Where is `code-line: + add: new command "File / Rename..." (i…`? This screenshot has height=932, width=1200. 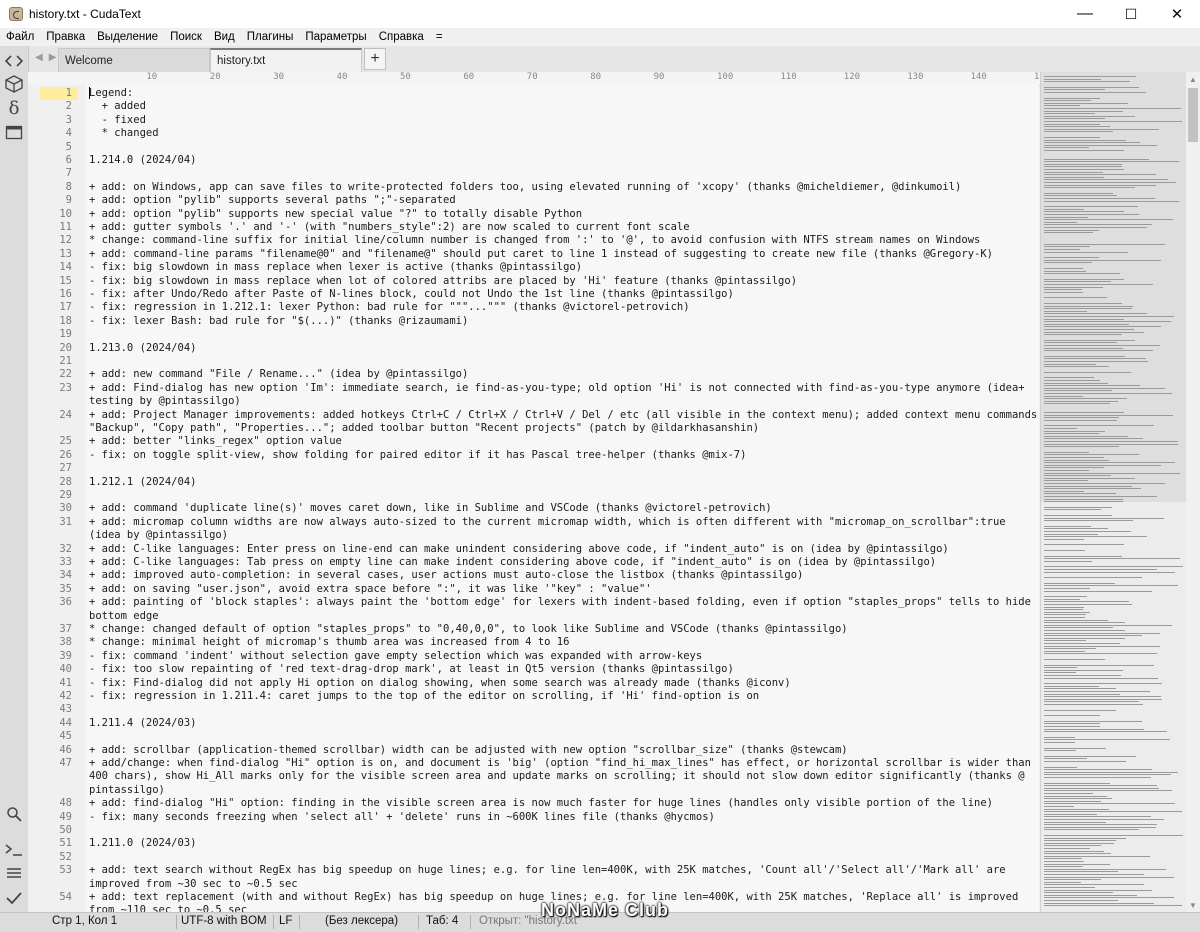 code-line: + add: new command "File / Rename..." (i… is located at coordinates (279, 374).